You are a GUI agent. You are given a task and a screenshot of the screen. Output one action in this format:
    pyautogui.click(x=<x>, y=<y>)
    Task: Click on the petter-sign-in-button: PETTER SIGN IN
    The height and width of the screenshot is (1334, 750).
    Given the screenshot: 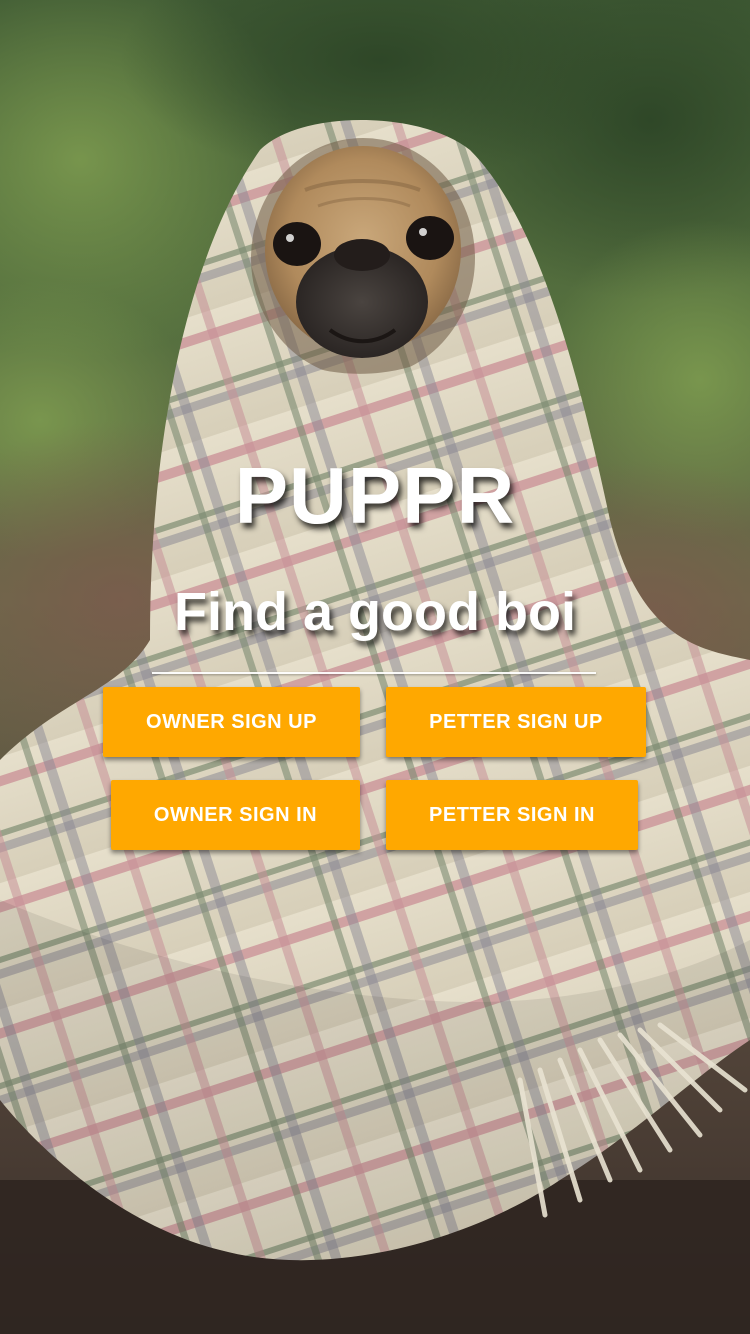 What is the action you would take?
    pyautogui.click(x=512, y=815)
    